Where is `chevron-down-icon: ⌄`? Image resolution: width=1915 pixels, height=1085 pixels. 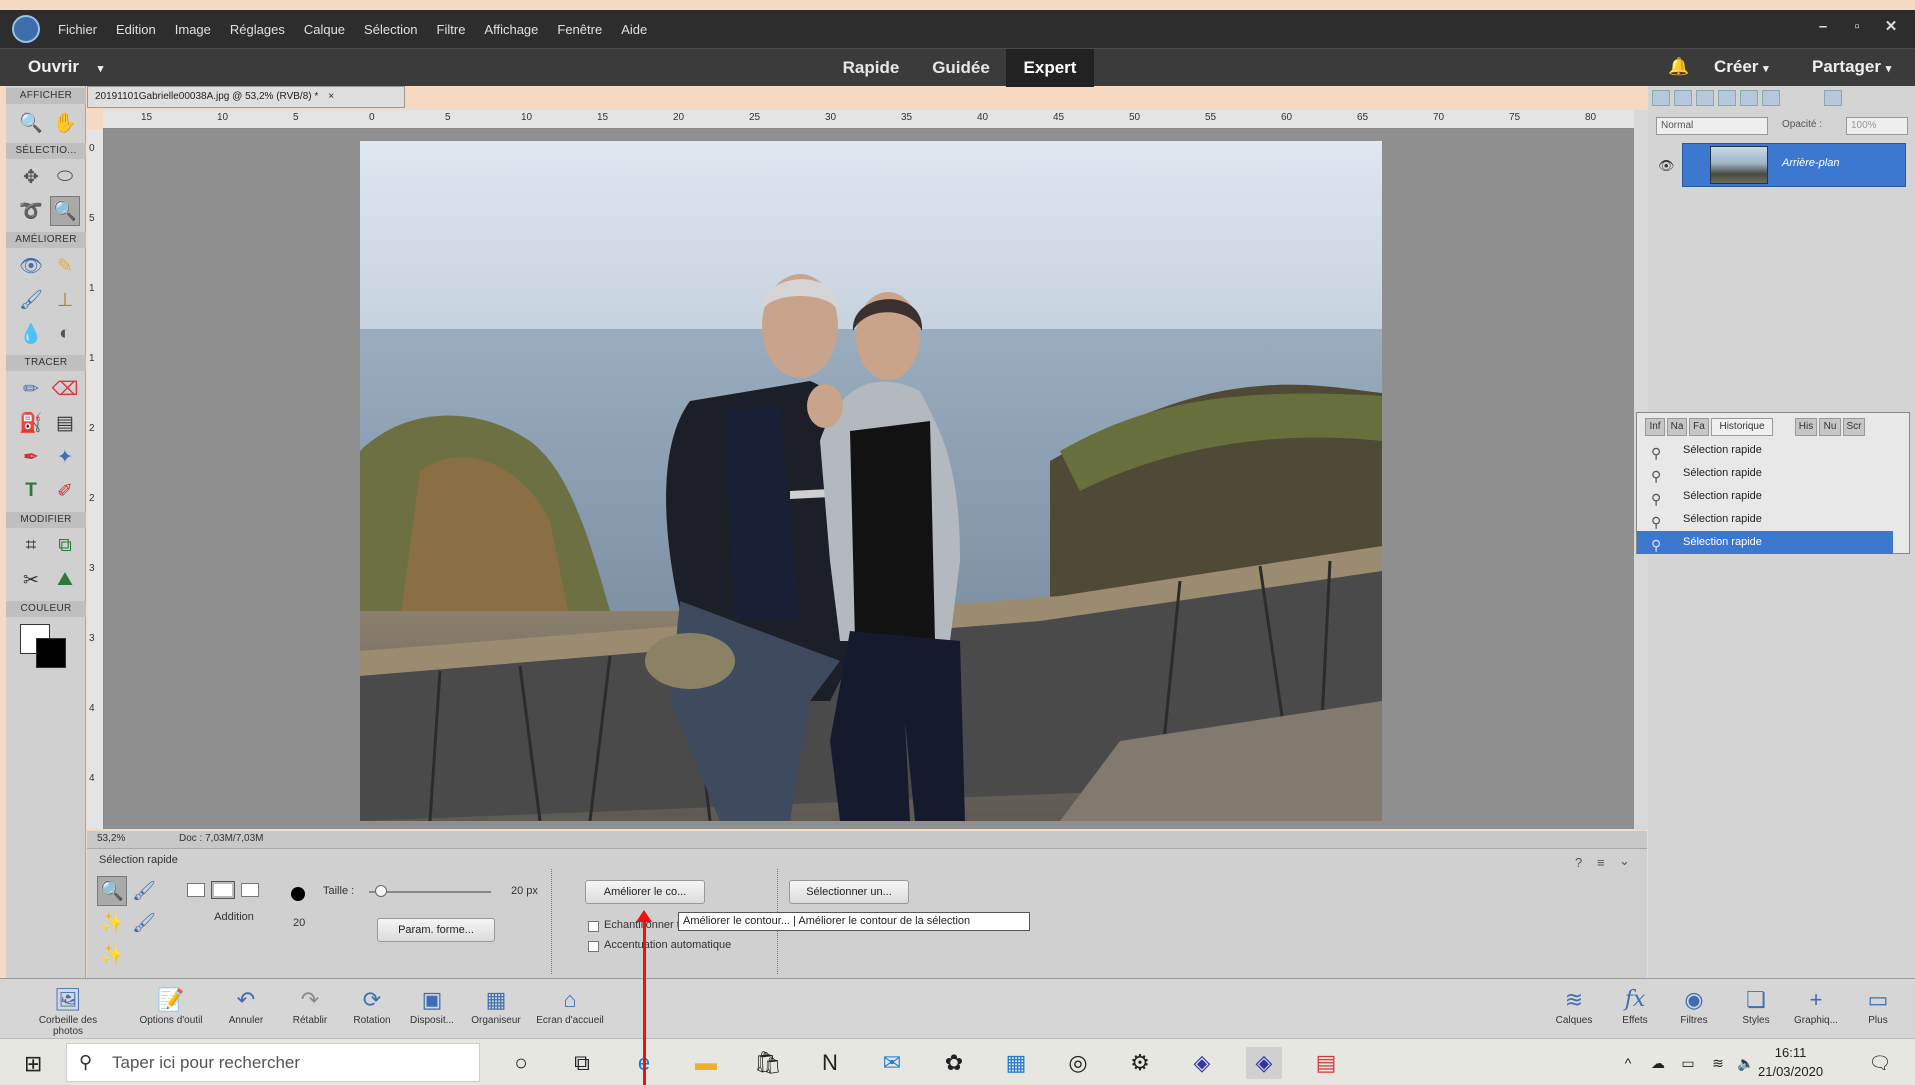
chevron-down-icon: ⌄ is located at coordinates (1624, 861).